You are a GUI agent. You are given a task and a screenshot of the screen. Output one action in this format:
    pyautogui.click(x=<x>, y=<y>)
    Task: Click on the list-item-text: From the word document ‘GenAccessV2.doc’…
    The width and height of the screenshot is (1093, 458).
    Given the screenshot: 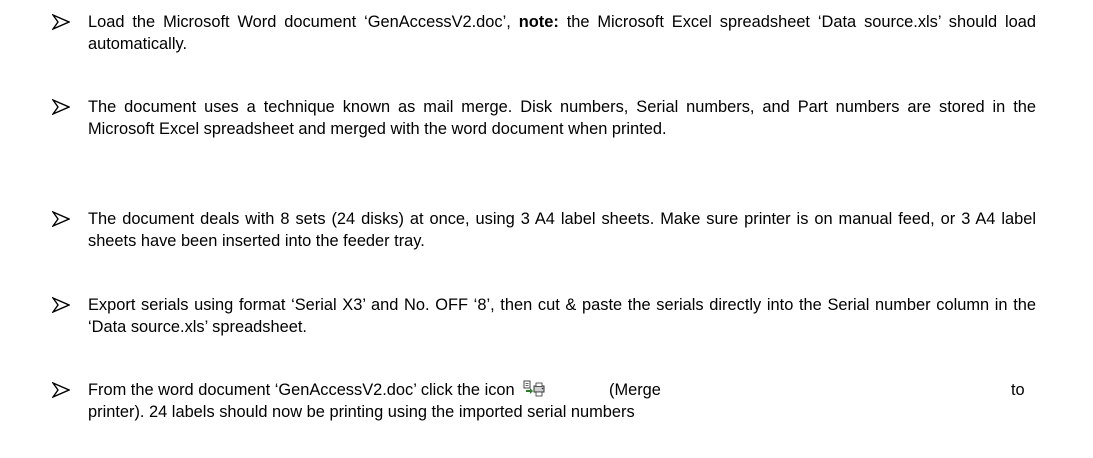 What is the action you would take?
    pyautogui.click(x=562, y=401)
    